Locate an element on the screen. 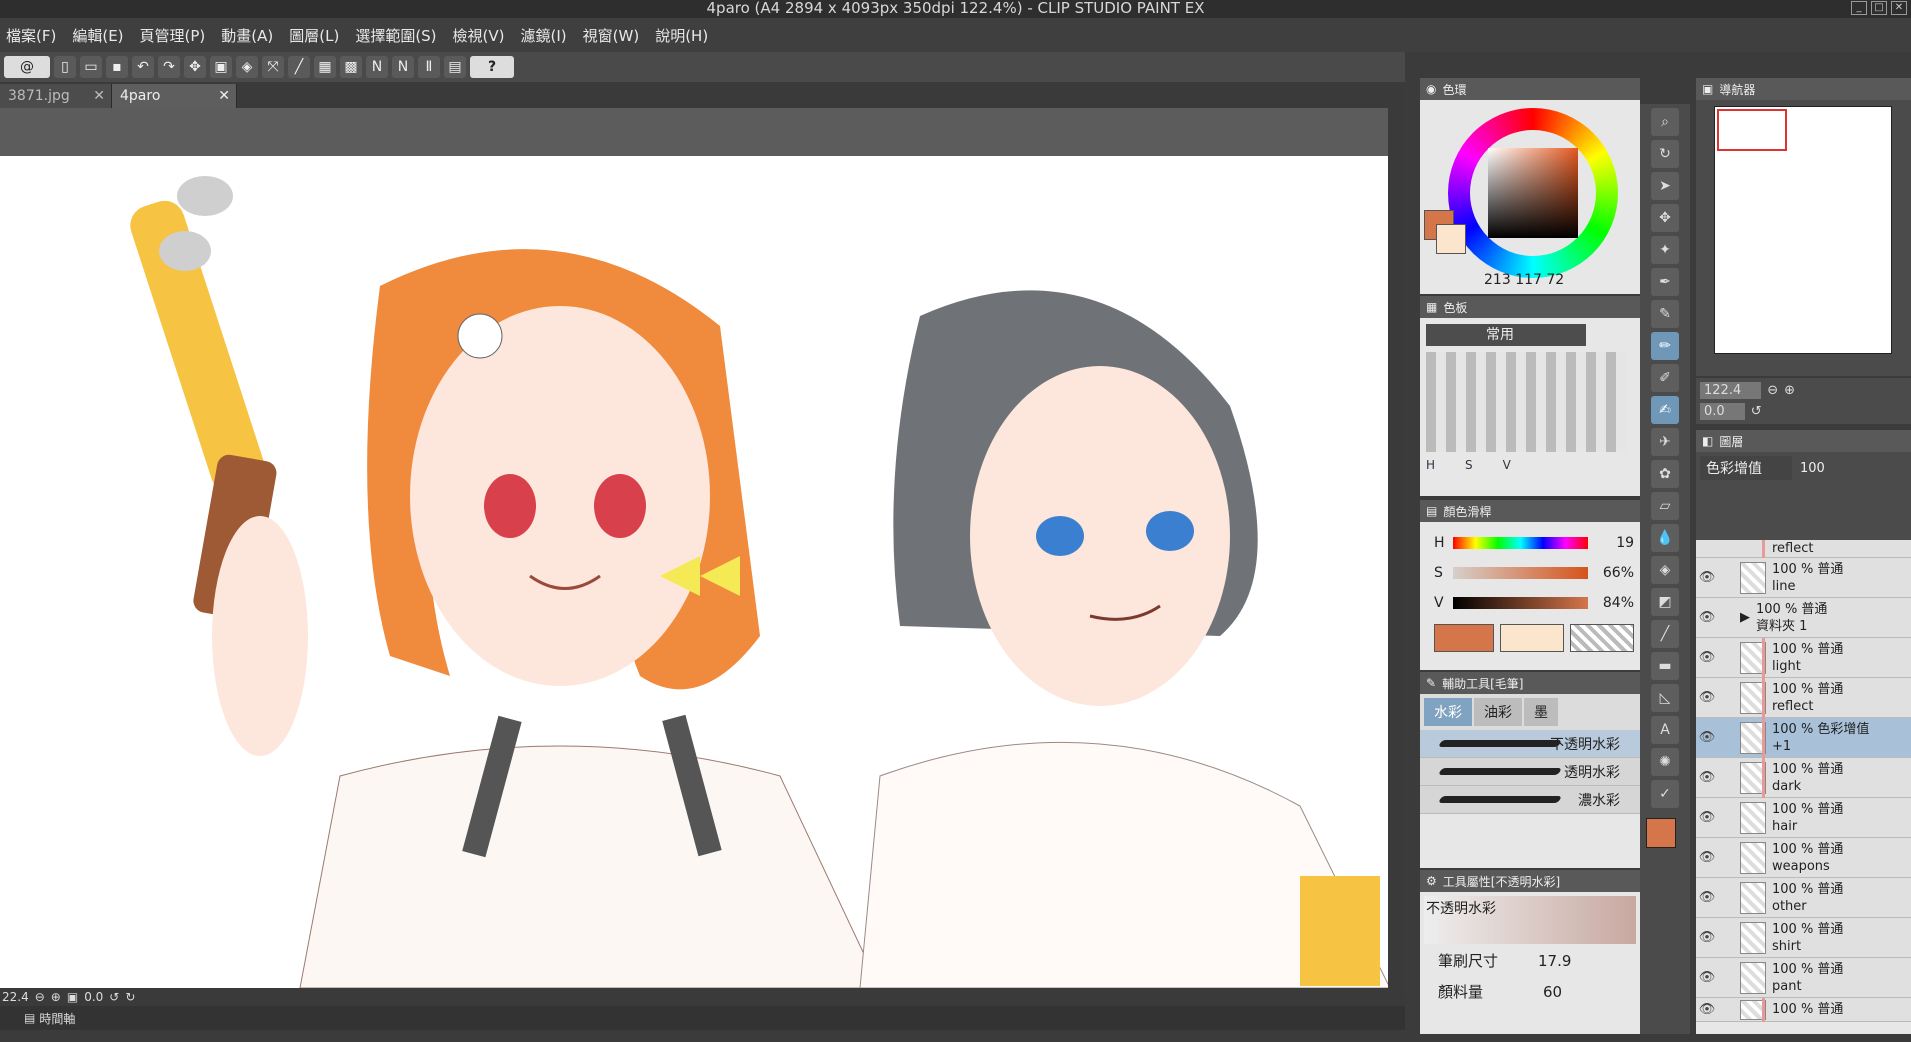  figure-icon: ╱ is located at coordinates (1665, 634).